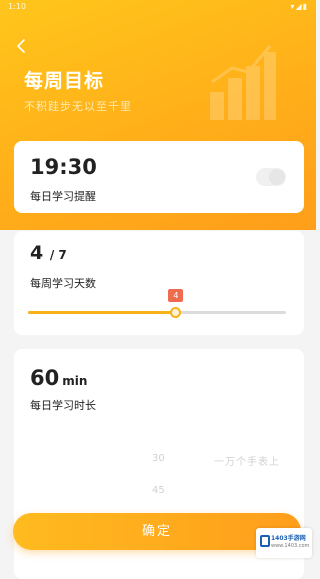  I want to click on reminder-toggle, so click(271, 177).